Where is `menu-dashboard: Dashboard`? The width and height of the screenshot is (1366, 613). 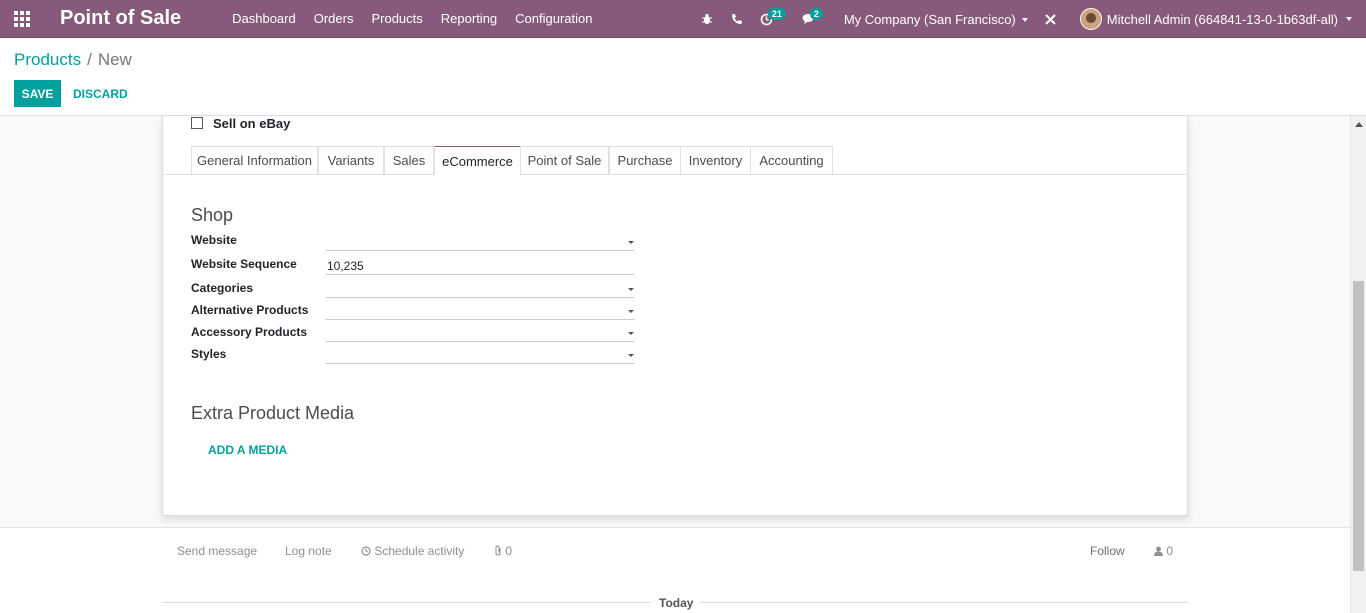 menu-dashboard: Dashboard is located at coordinates (264, 19).